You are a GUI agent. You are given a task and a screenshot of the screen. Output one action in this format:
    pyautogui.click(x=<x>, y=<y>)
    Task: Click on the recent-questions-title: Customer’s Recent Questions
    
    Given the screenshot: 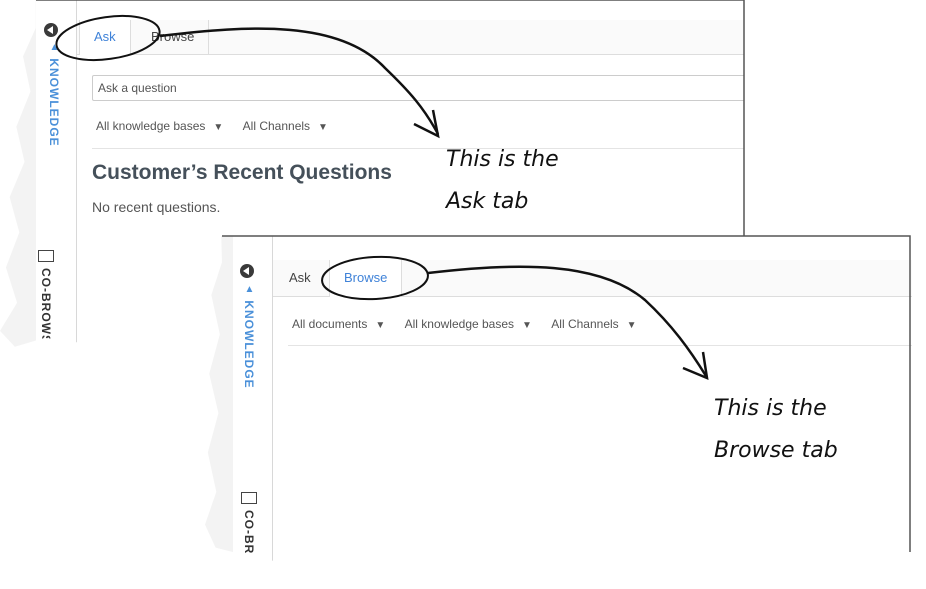 What is the action you would take?
    pyautogui.click(x=242, y=172)
    